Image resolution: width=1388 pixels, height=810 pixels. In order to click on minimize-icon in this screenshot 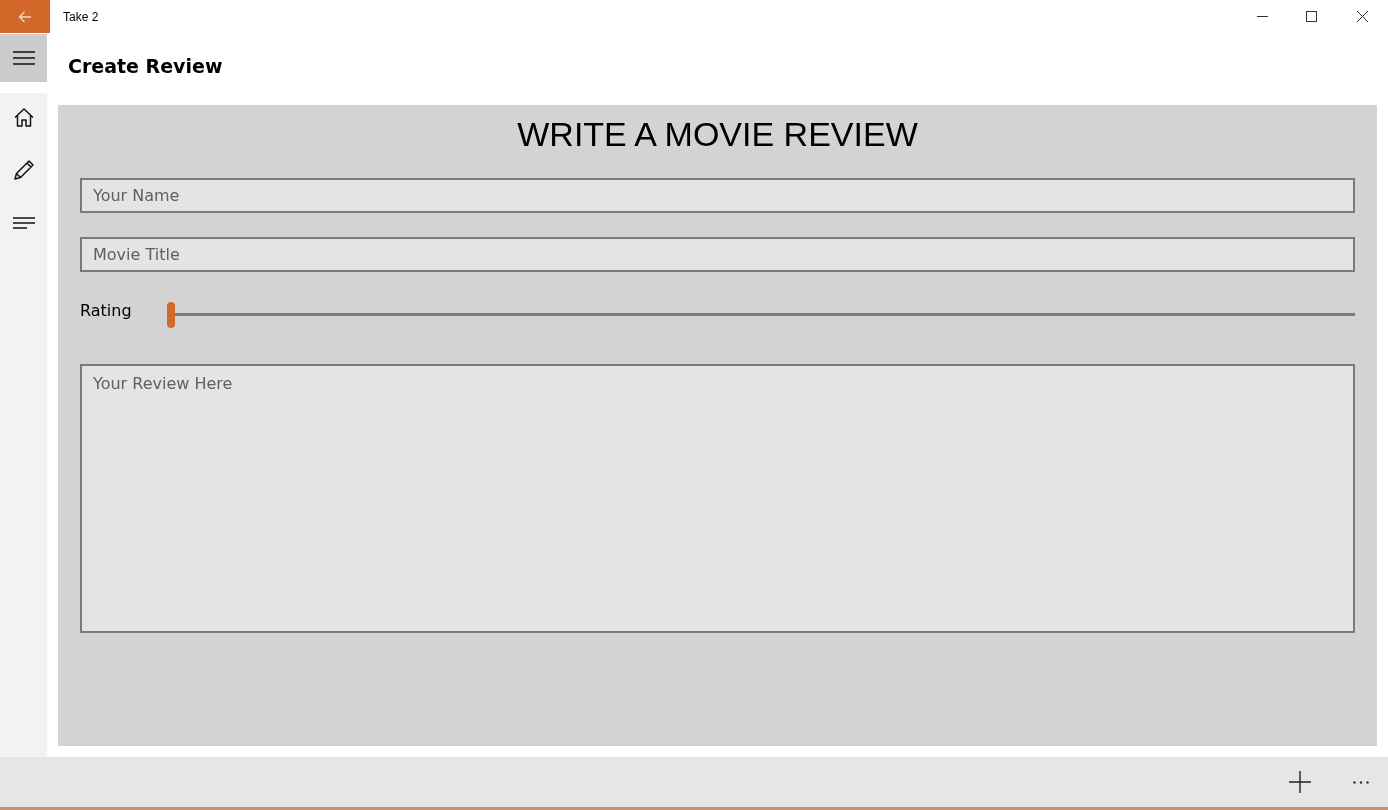, I will do `click(1262, 16)`.